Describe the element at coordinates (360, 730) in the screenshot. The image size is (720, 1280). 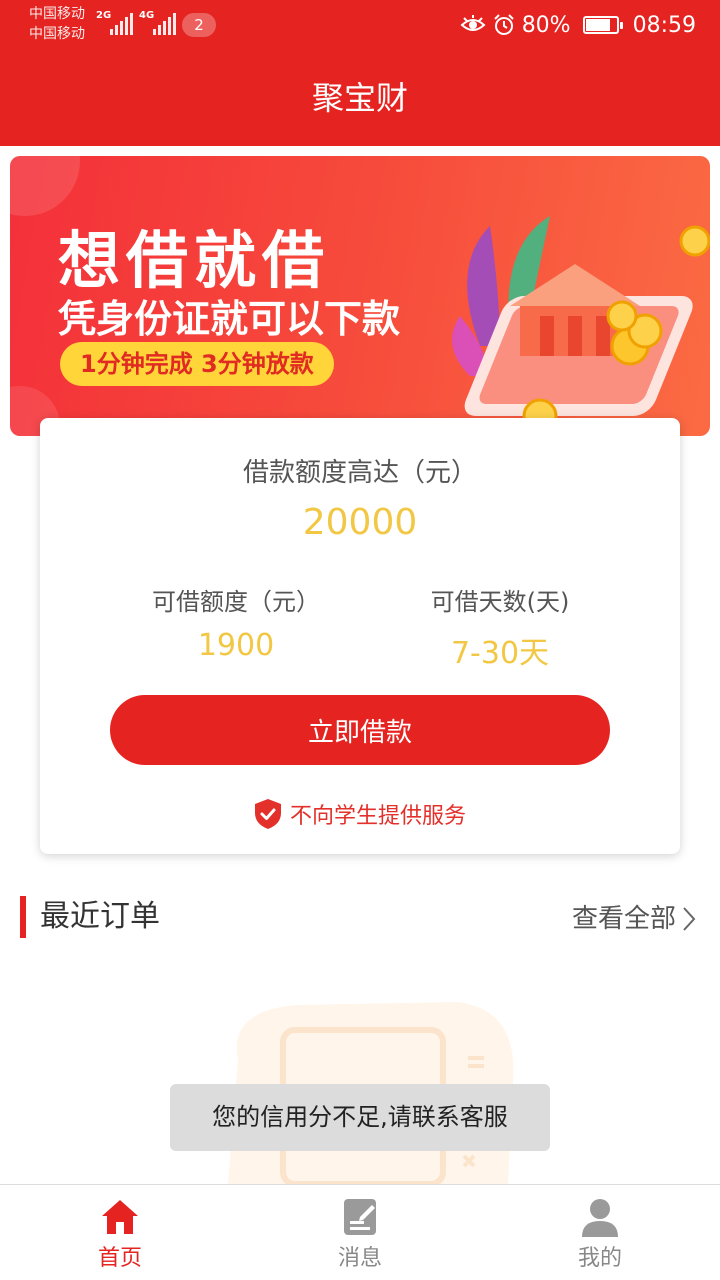
I see `borrow-now-button: 立即借款` at that location.